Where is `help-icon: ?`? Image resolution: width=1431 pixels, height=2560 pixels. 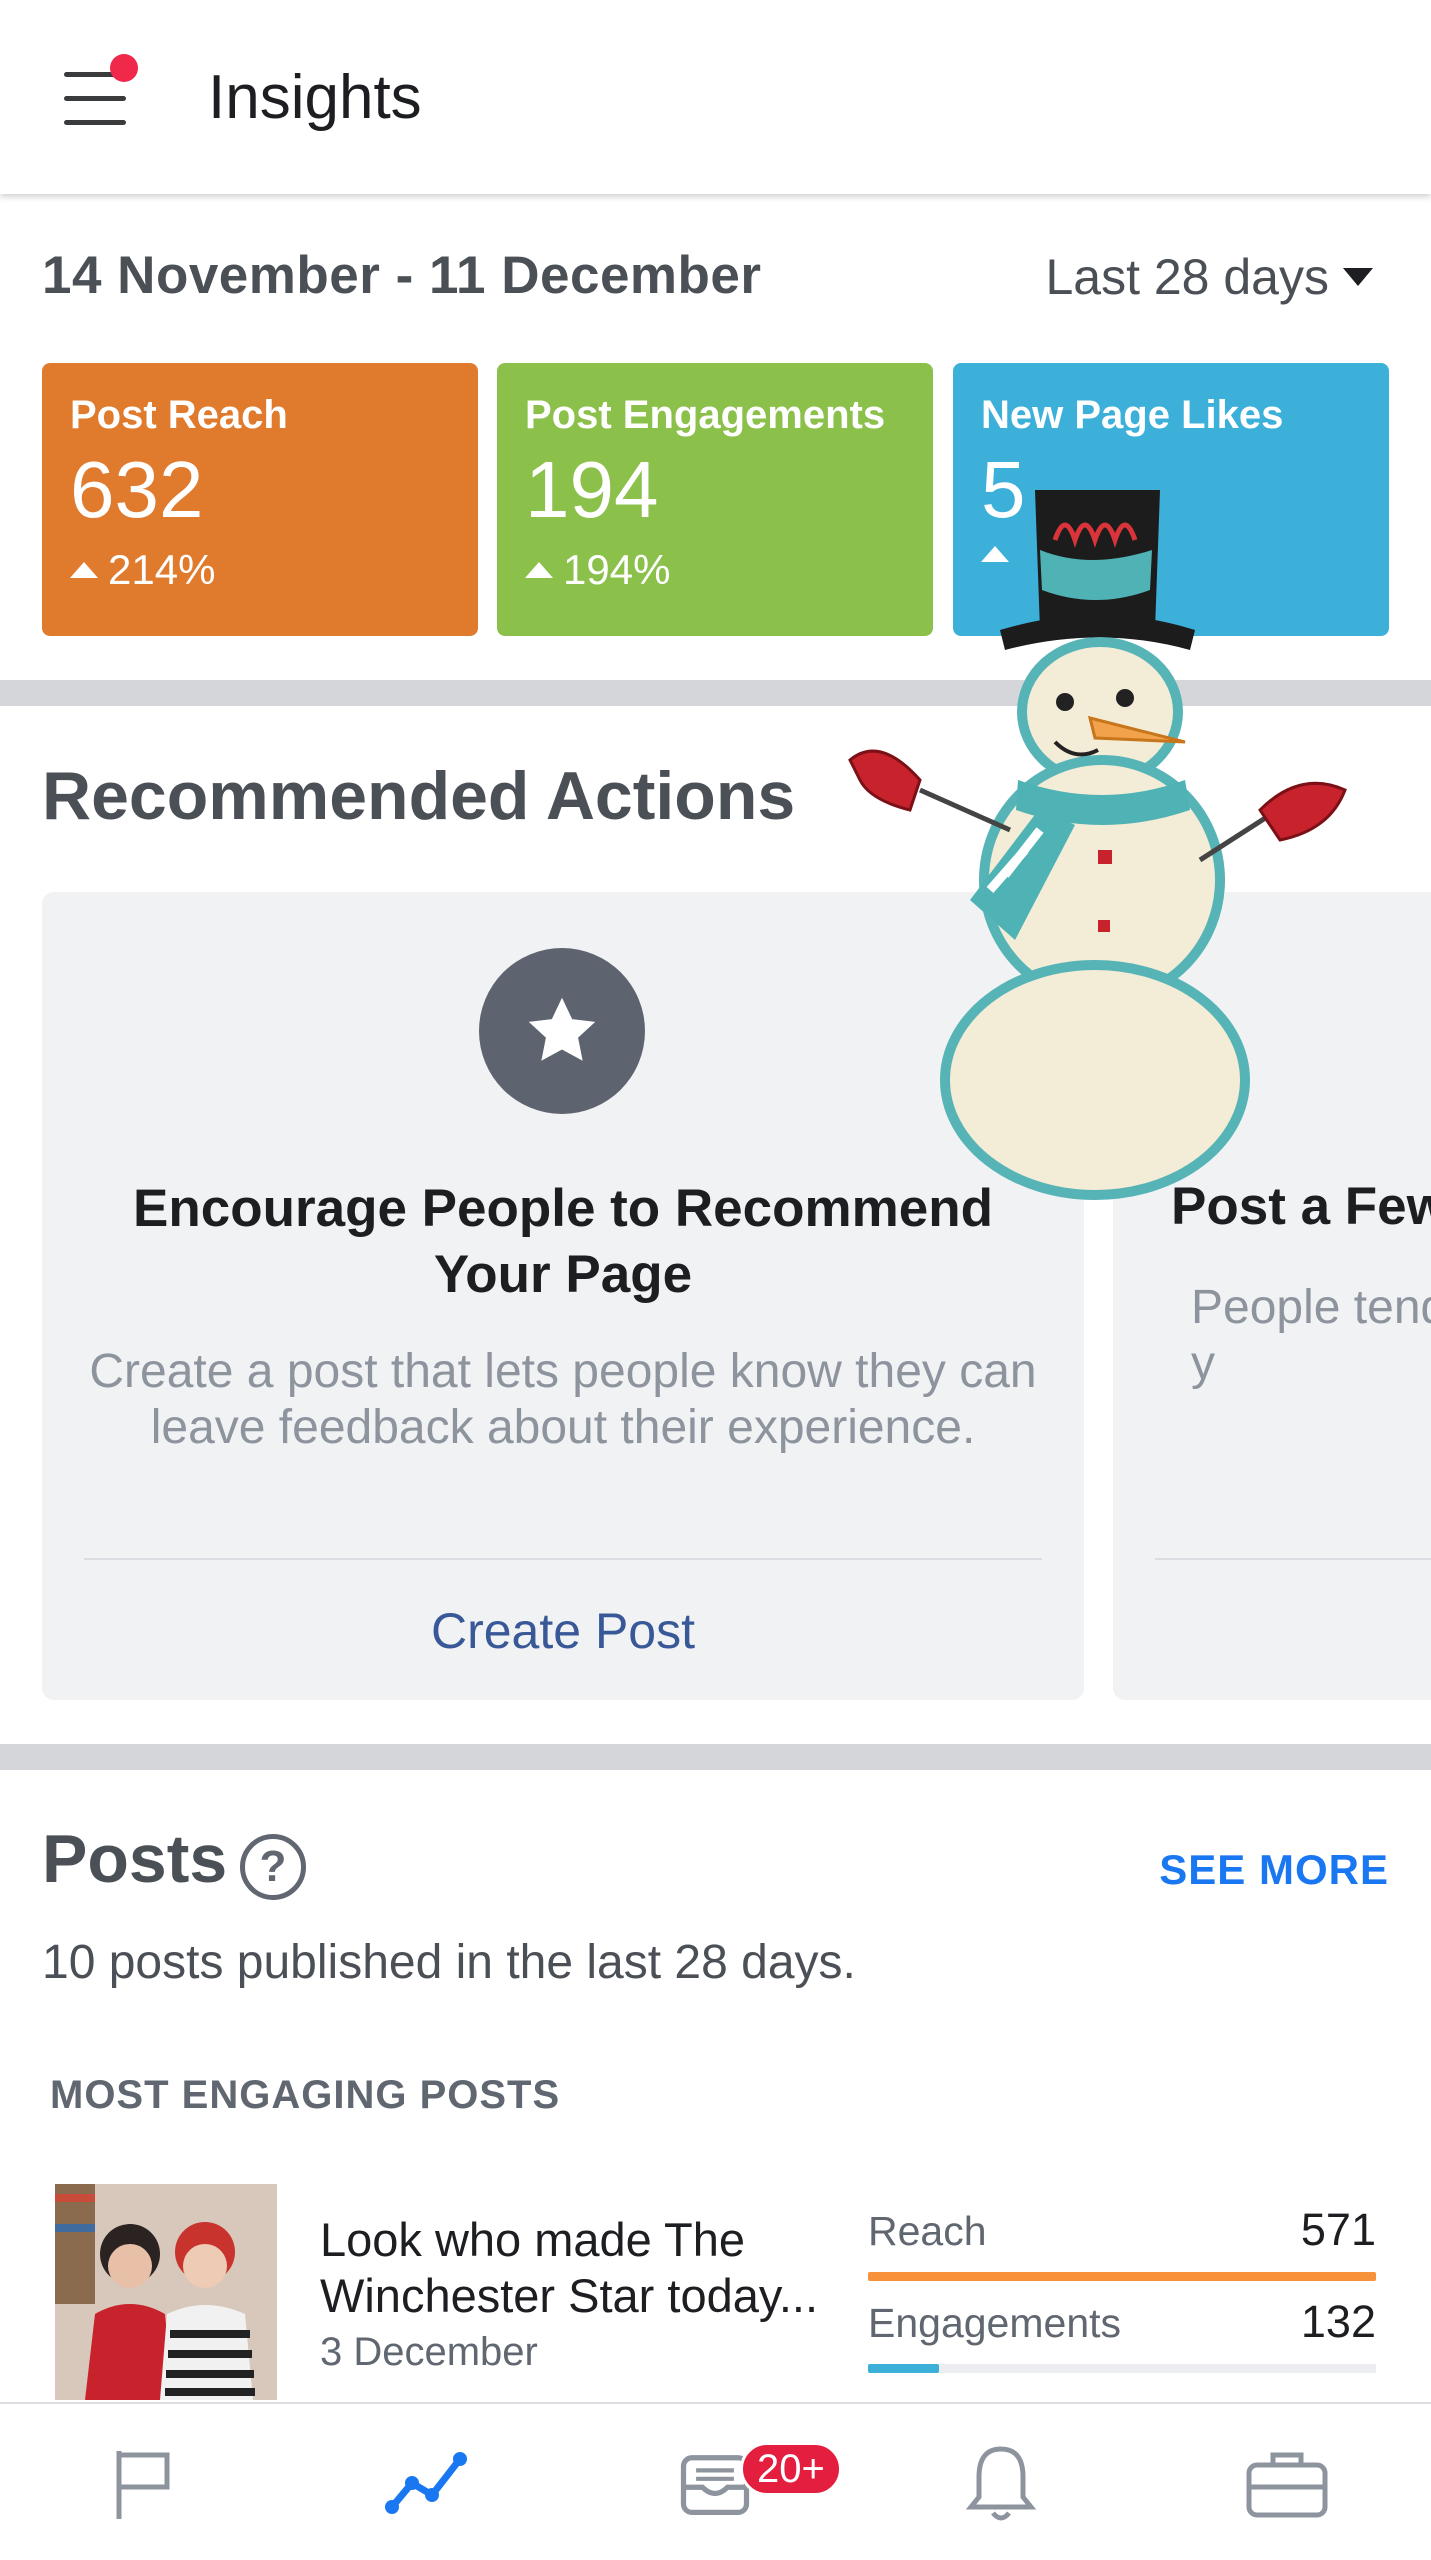 help-icon: ? is located at coordinates (273, 1867).